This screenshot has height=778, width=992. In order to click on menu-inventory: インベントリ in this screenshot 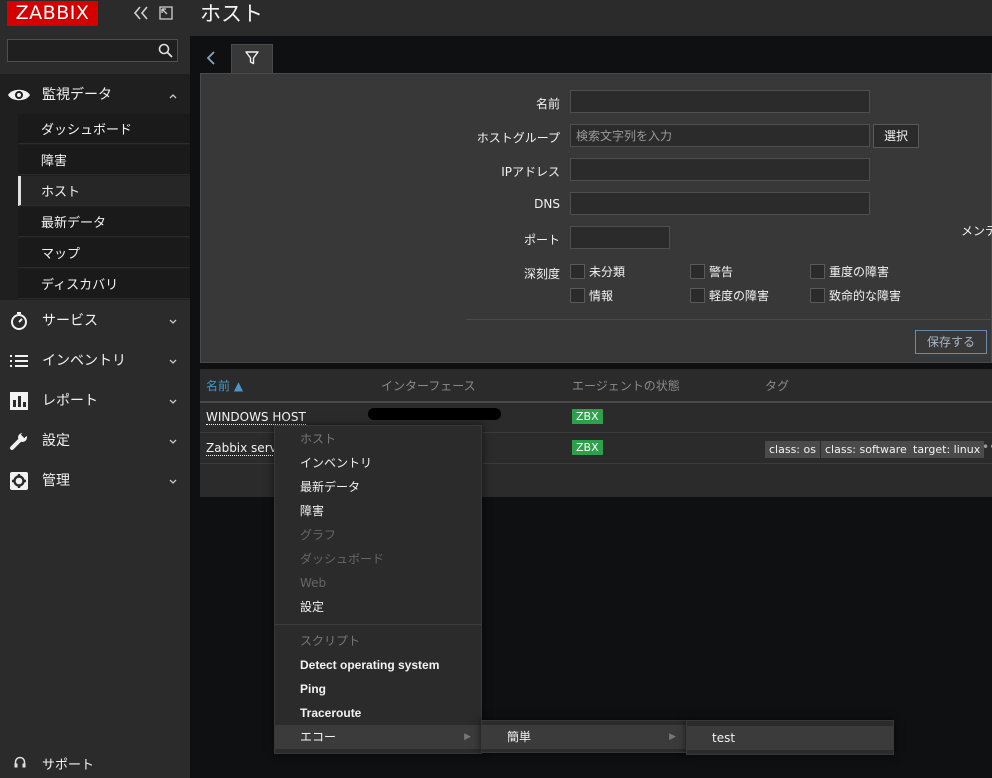, I will do `click(95, 360)`.